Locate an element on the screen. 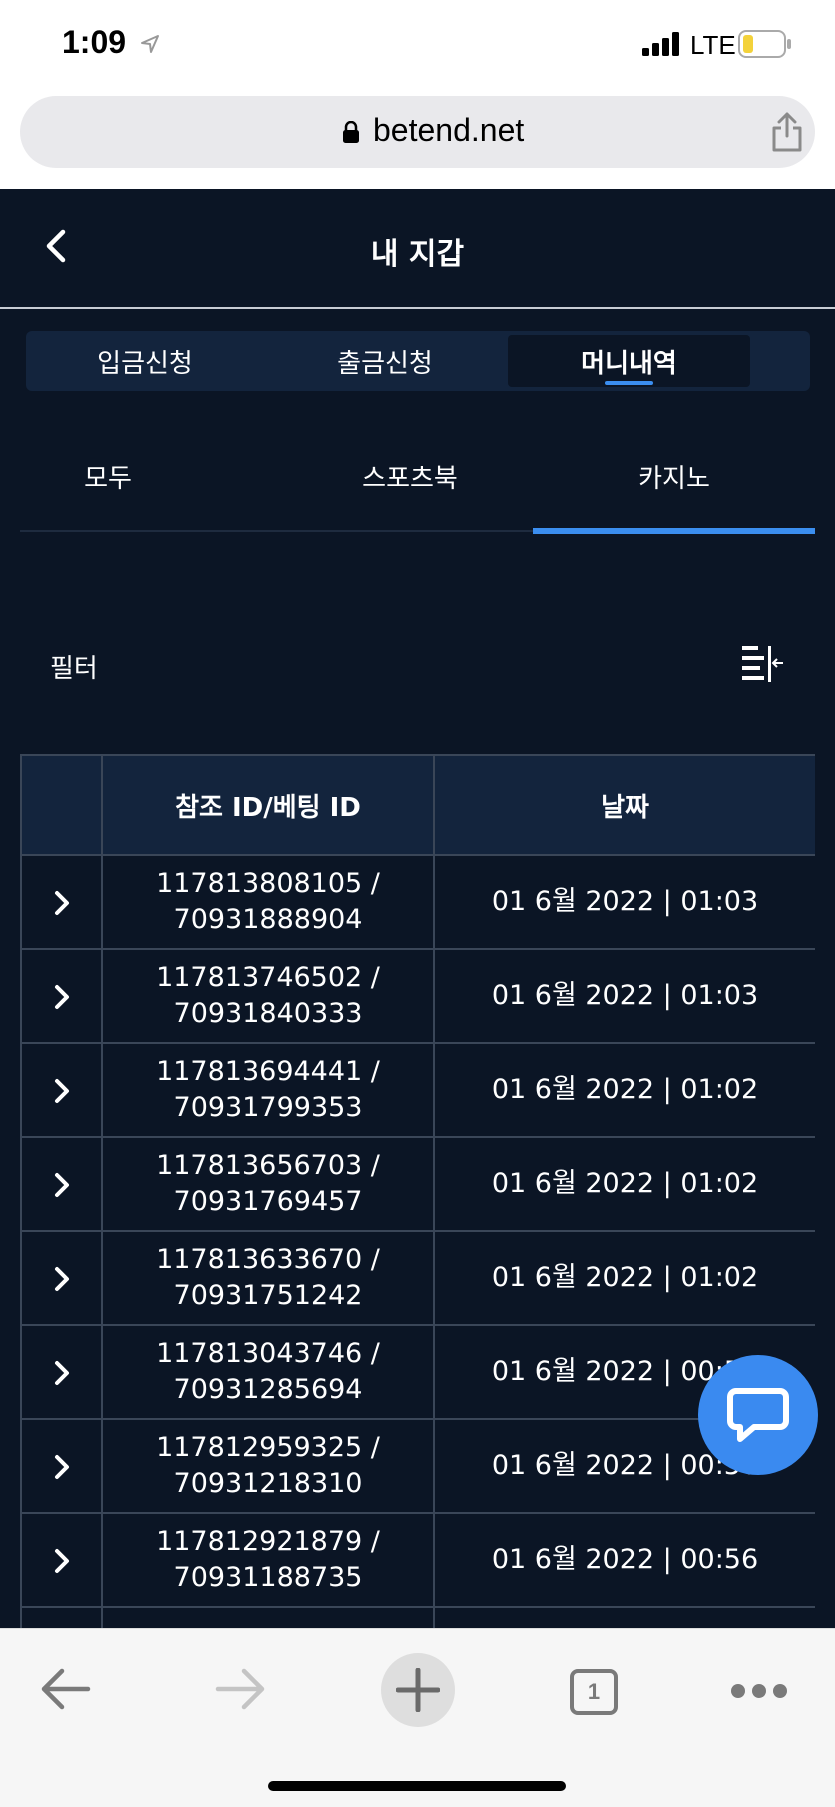 Image resolution: width=835 pixels, height=1807 pixels. row-reference-cell: 117812959325 / 70931218310 is located at coordinates (268, 1466).